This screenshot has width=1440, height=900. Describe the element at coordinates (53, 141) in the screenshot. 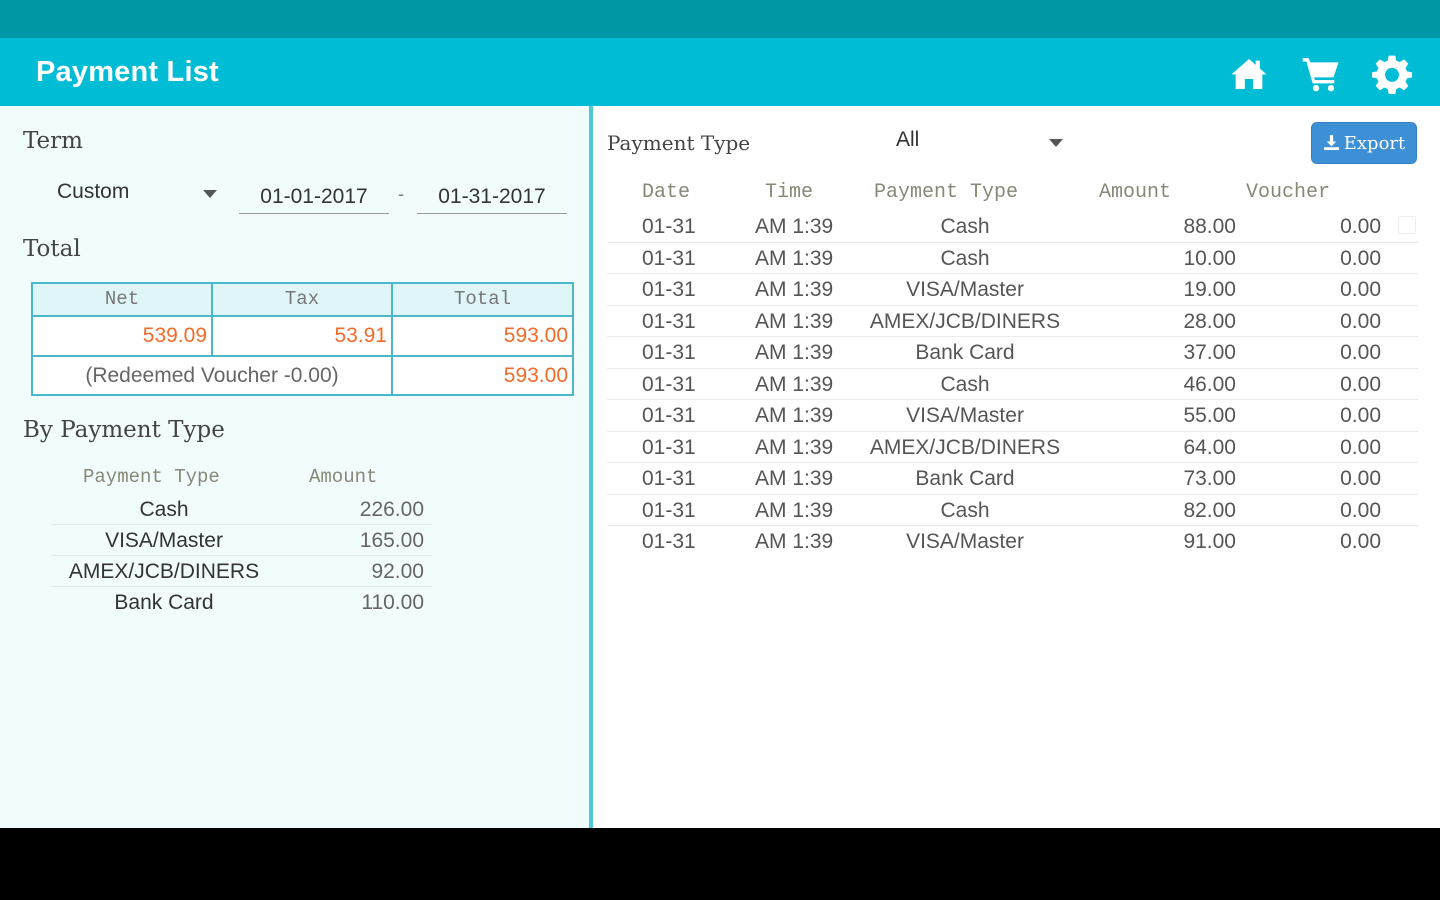

I see `term-label: Term` at that location.